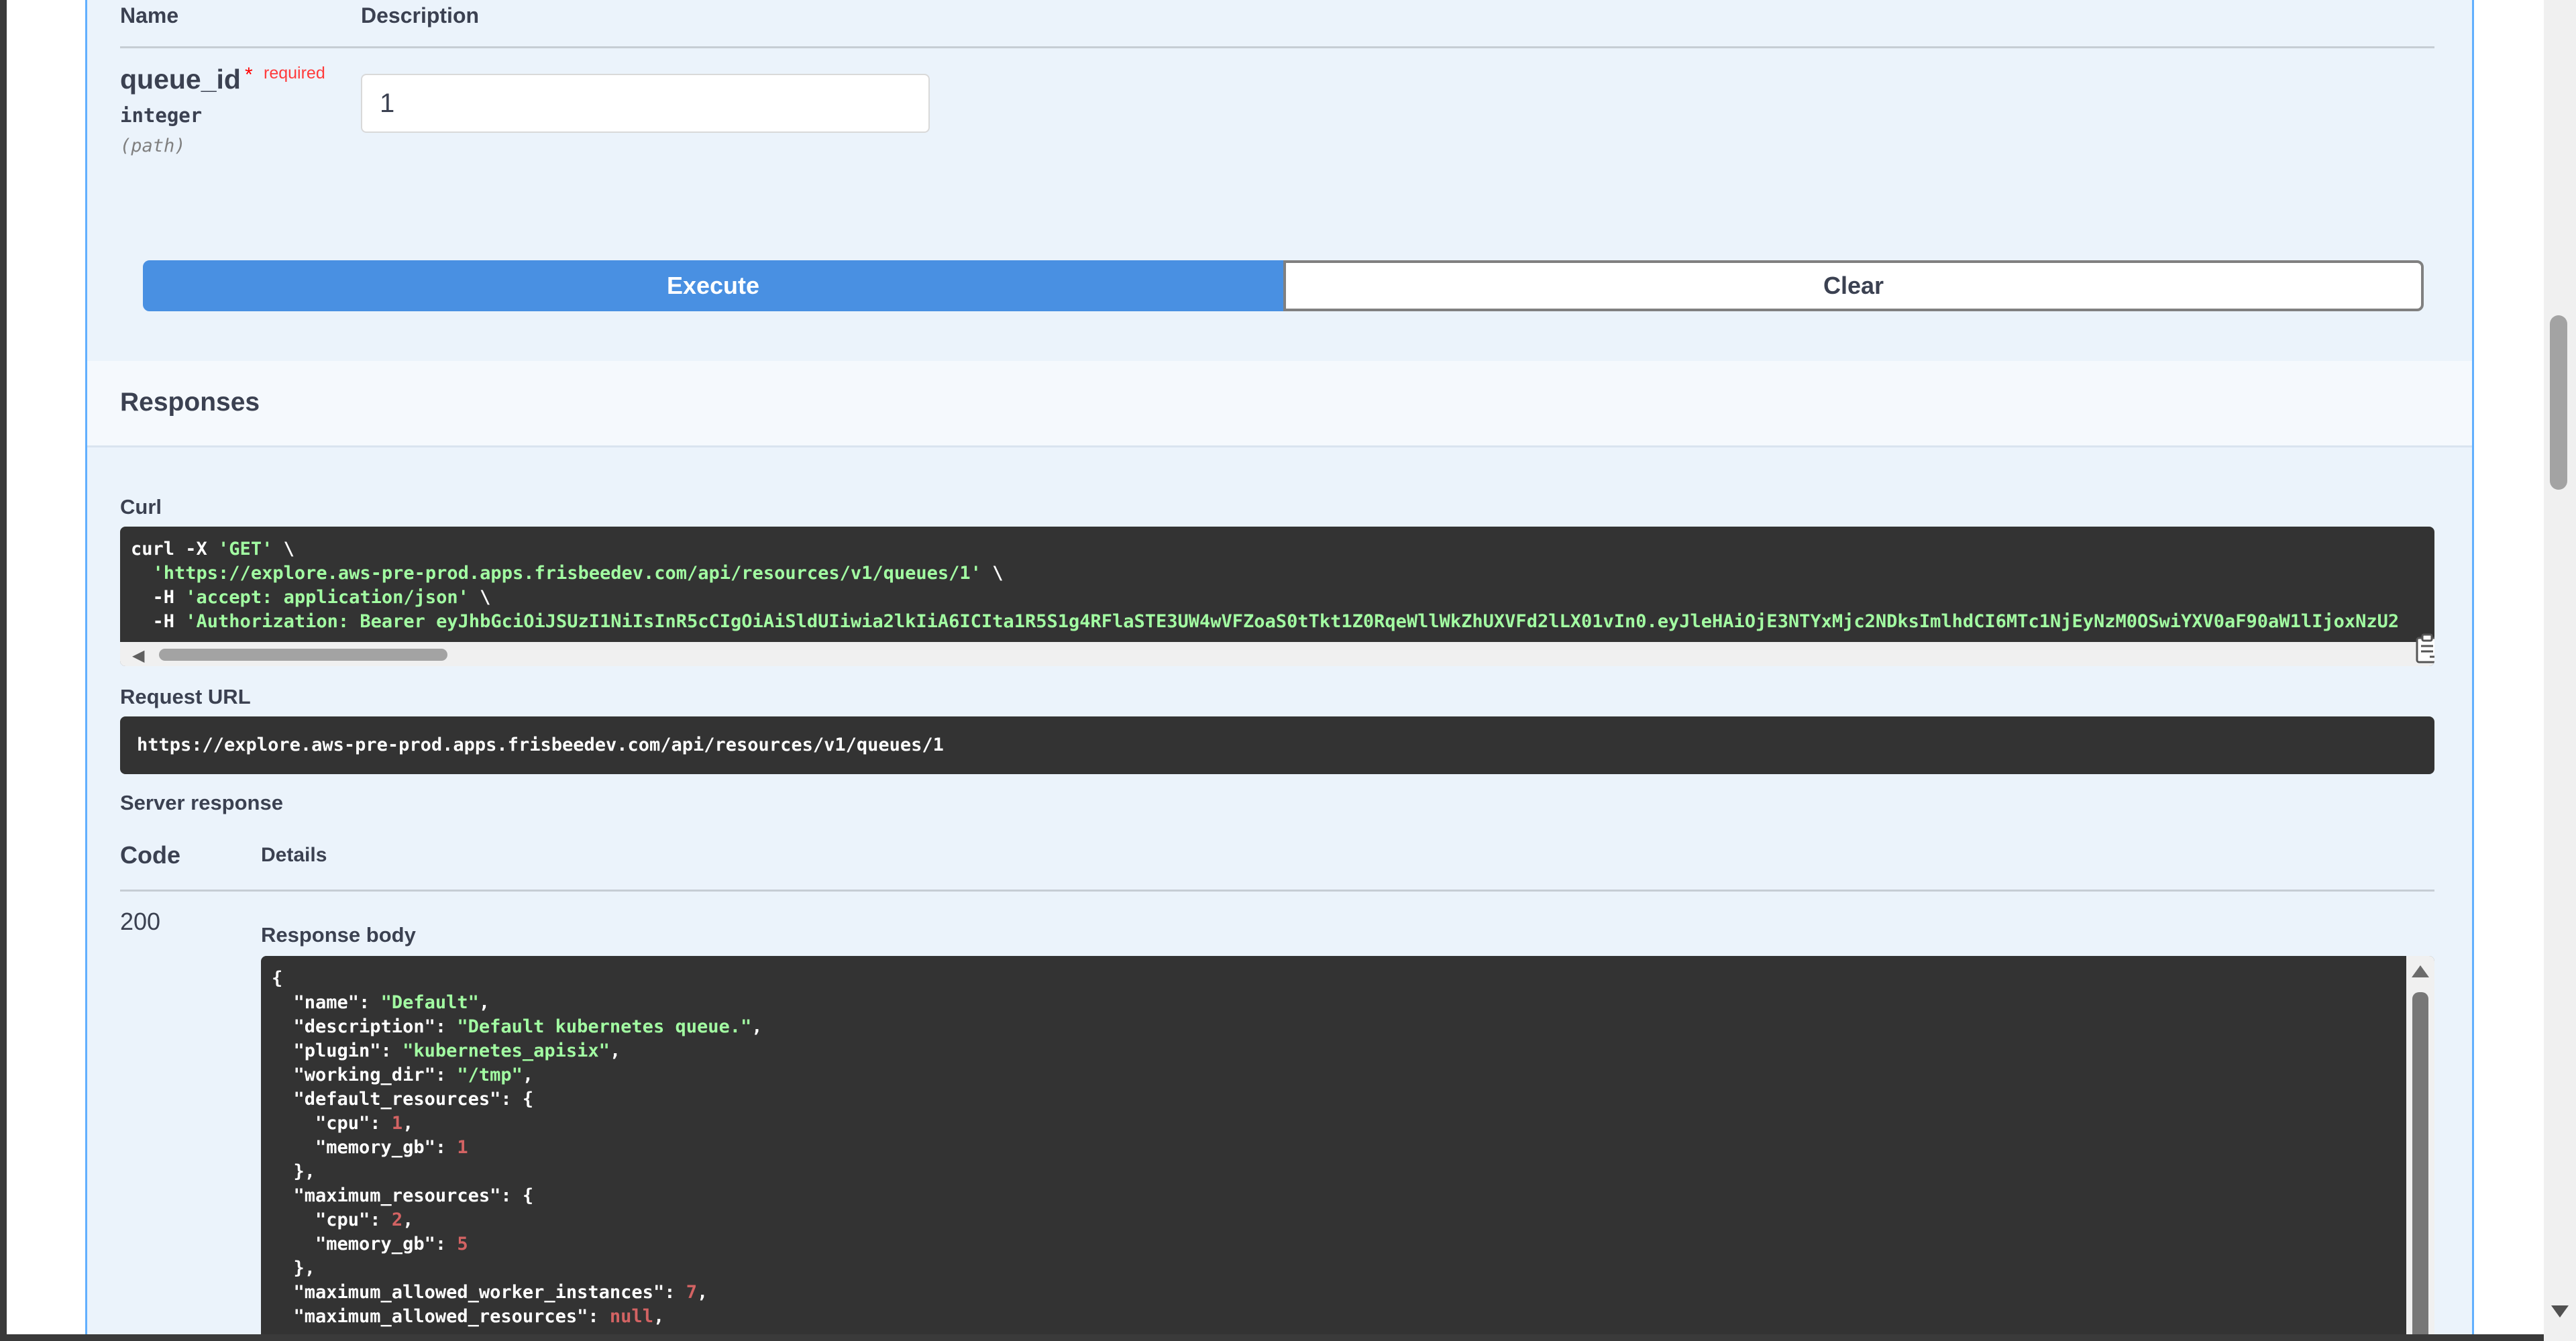 Image resolution: width=2576 pixels, height=1341 pixels. I want to click on params-header-divider, so click(1277, 47).